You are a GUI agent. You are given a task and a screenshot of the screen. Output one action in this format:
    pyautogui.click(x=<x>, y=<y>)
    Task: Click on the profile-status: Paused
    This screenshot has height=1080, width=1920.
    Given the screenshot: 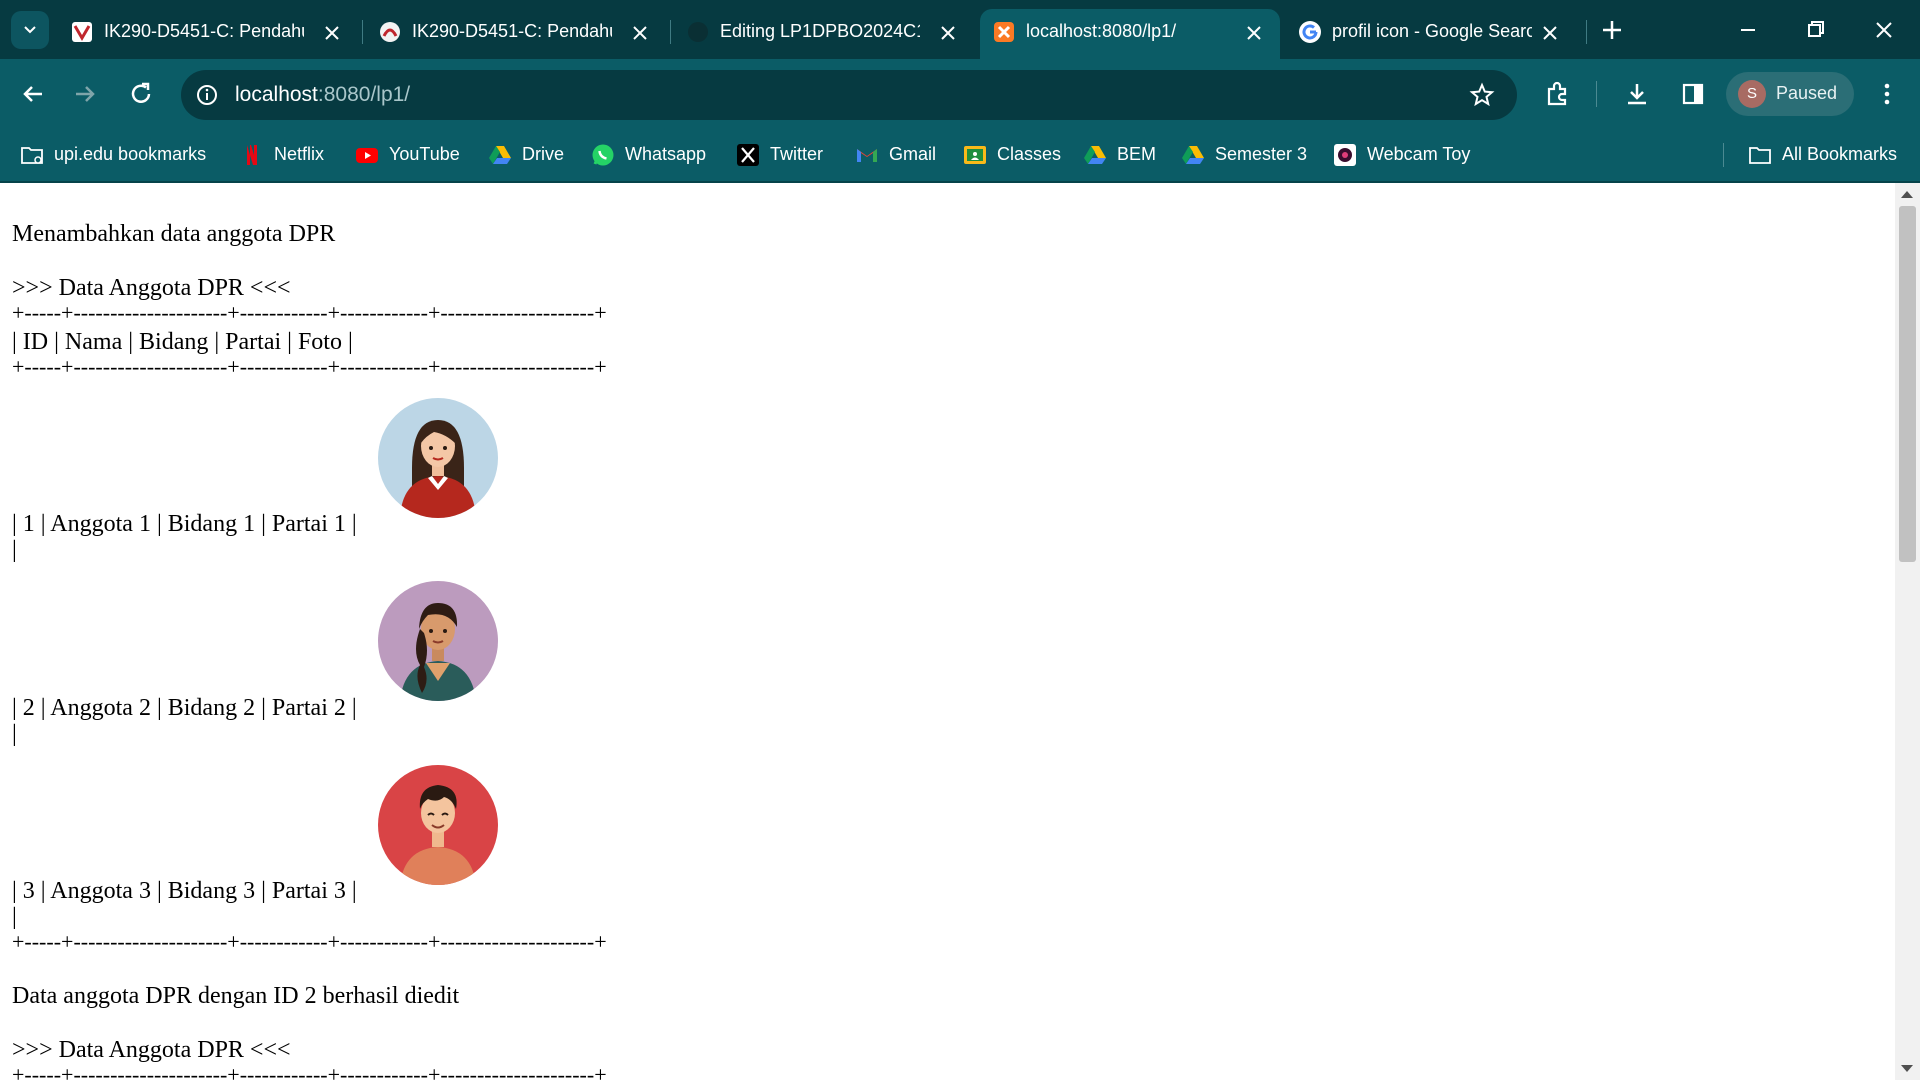 What is the action you would take?
    pyautogui.click(x=1807, y=93)
    